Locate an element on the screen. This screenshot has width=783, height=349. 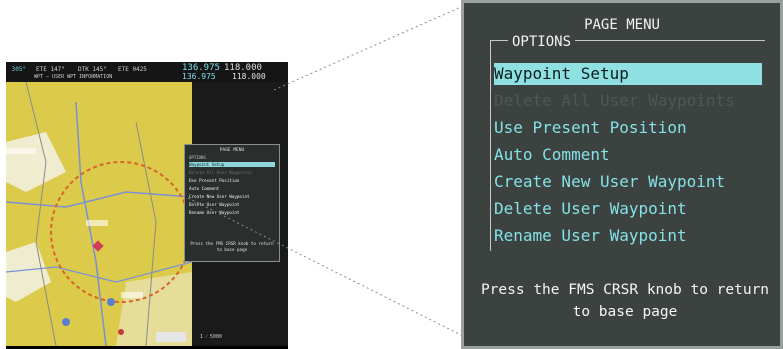
mini-menu-item: Rename User Waypoint is located at coordinates (214, 212).